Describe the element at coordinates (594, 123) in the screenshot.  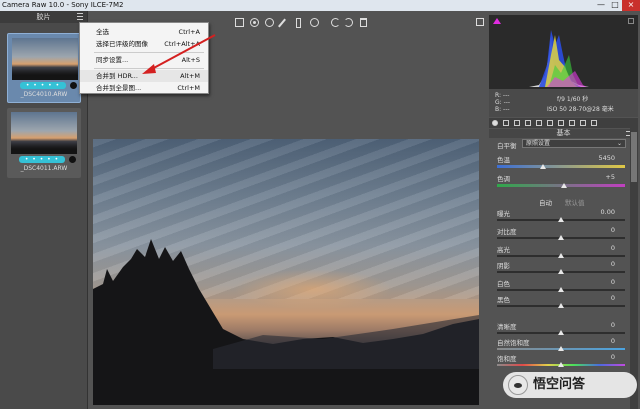
I see `tab-snapshots-icon` at that location.